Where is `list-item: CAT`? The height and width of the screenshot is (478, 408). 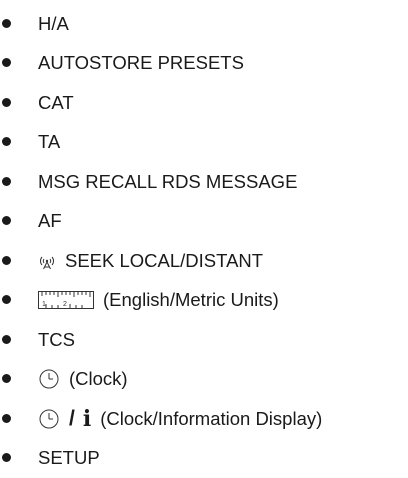
list-item: CAT is located at coordinates (204, 103).